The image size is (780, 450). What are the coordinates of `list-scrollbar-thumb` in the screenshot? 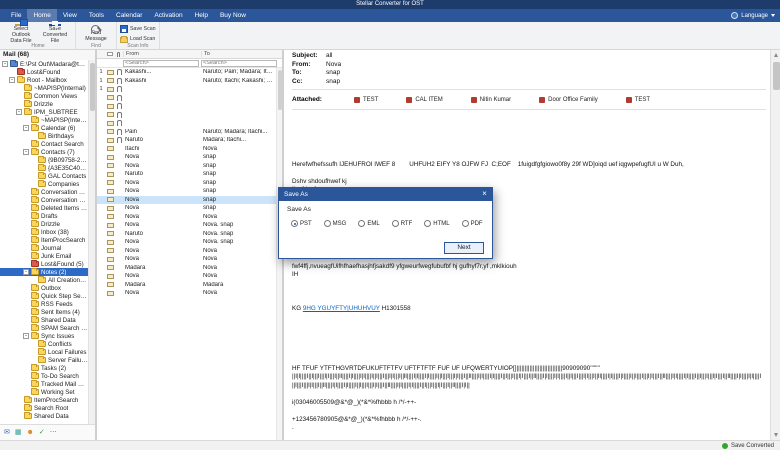 It's located at (280, 90).